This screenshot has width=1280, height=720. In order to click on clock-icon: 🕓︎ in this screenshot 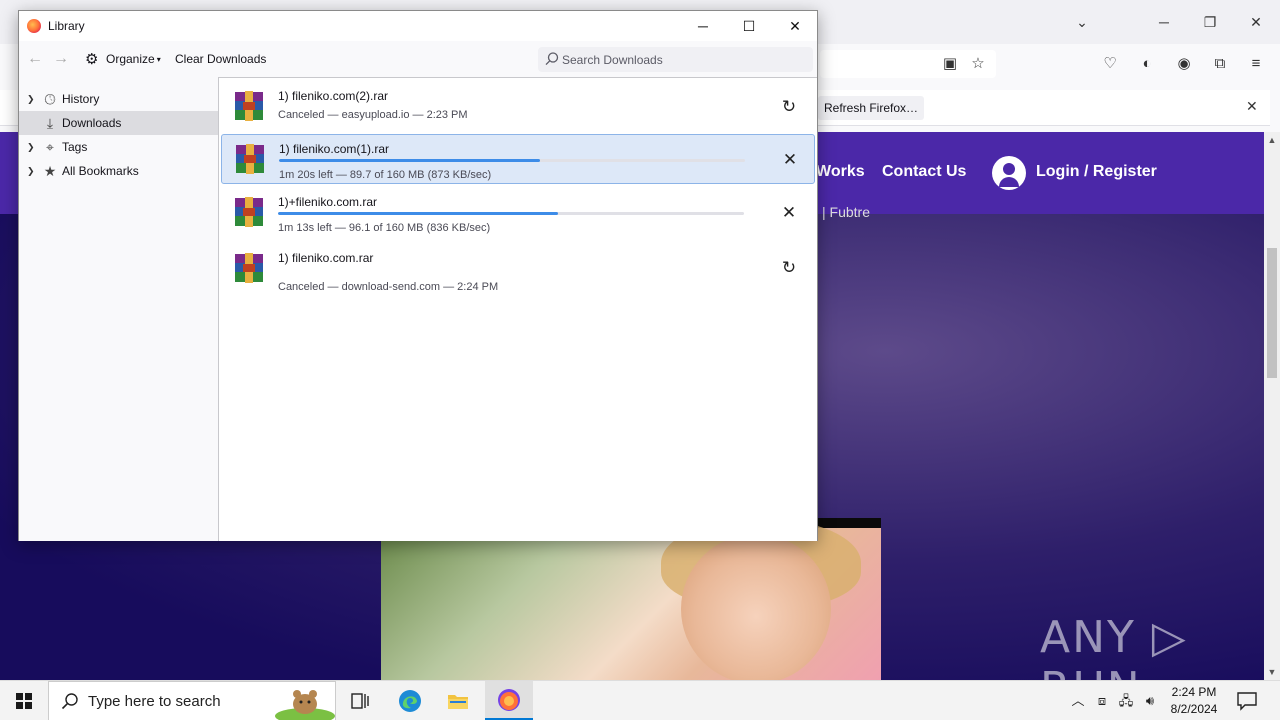, I will do `click(50, 99)`.